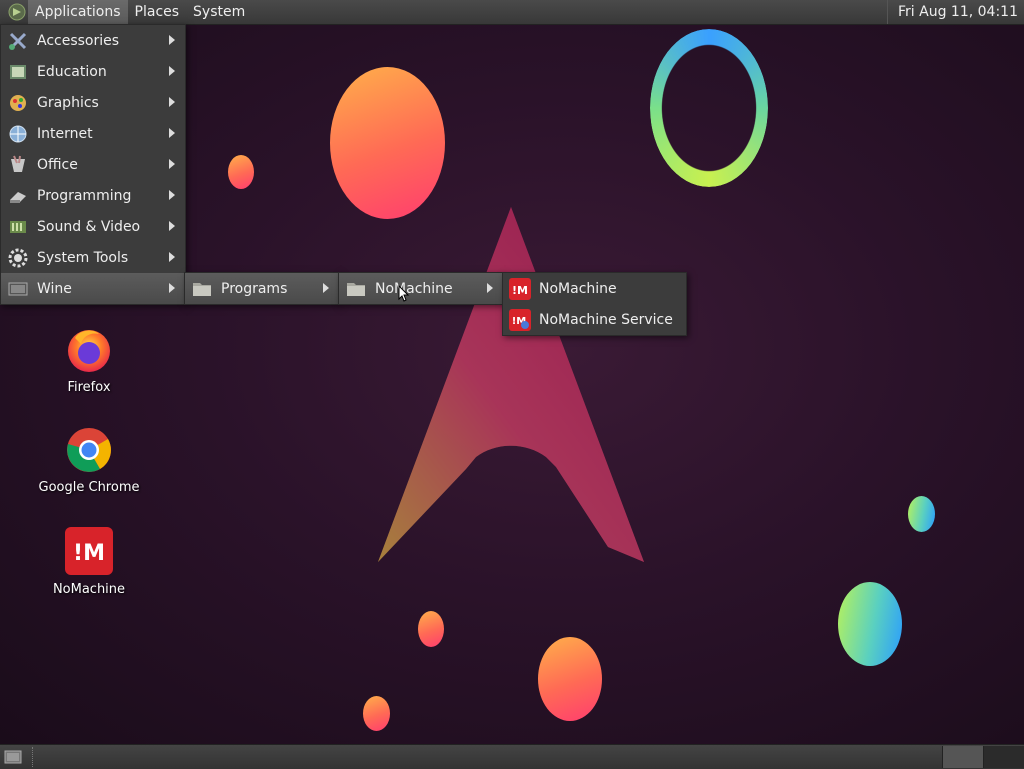  I want to click on desktop-icon-firefox: Firefox, so click(89, 360).